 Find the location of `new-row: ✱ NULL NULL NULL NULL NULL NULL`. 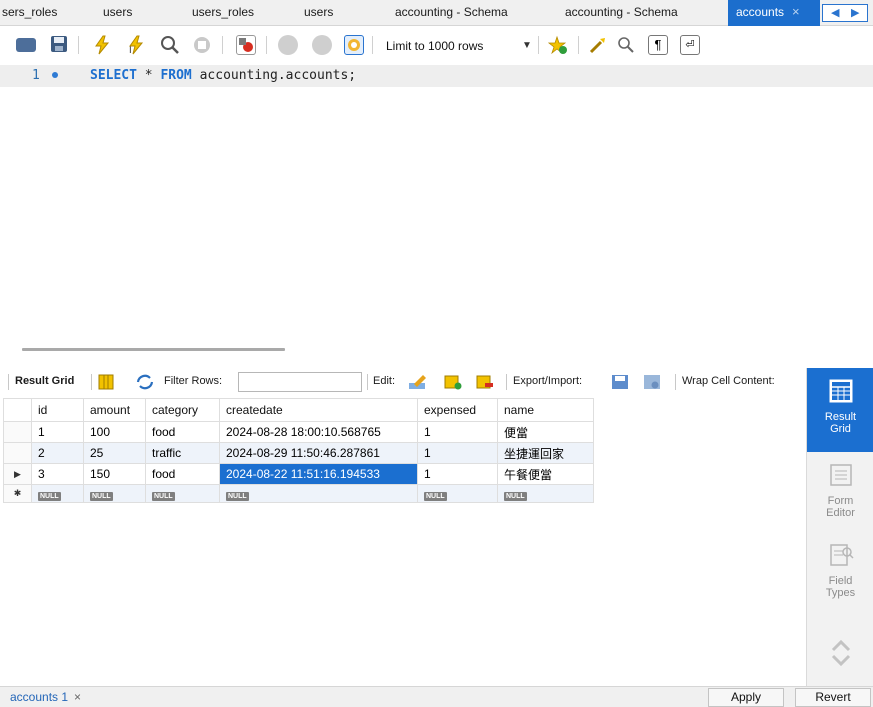

new-row: ✱ NULL NULL NULL NULL NULL NULL is located at coordinates (298, 493).